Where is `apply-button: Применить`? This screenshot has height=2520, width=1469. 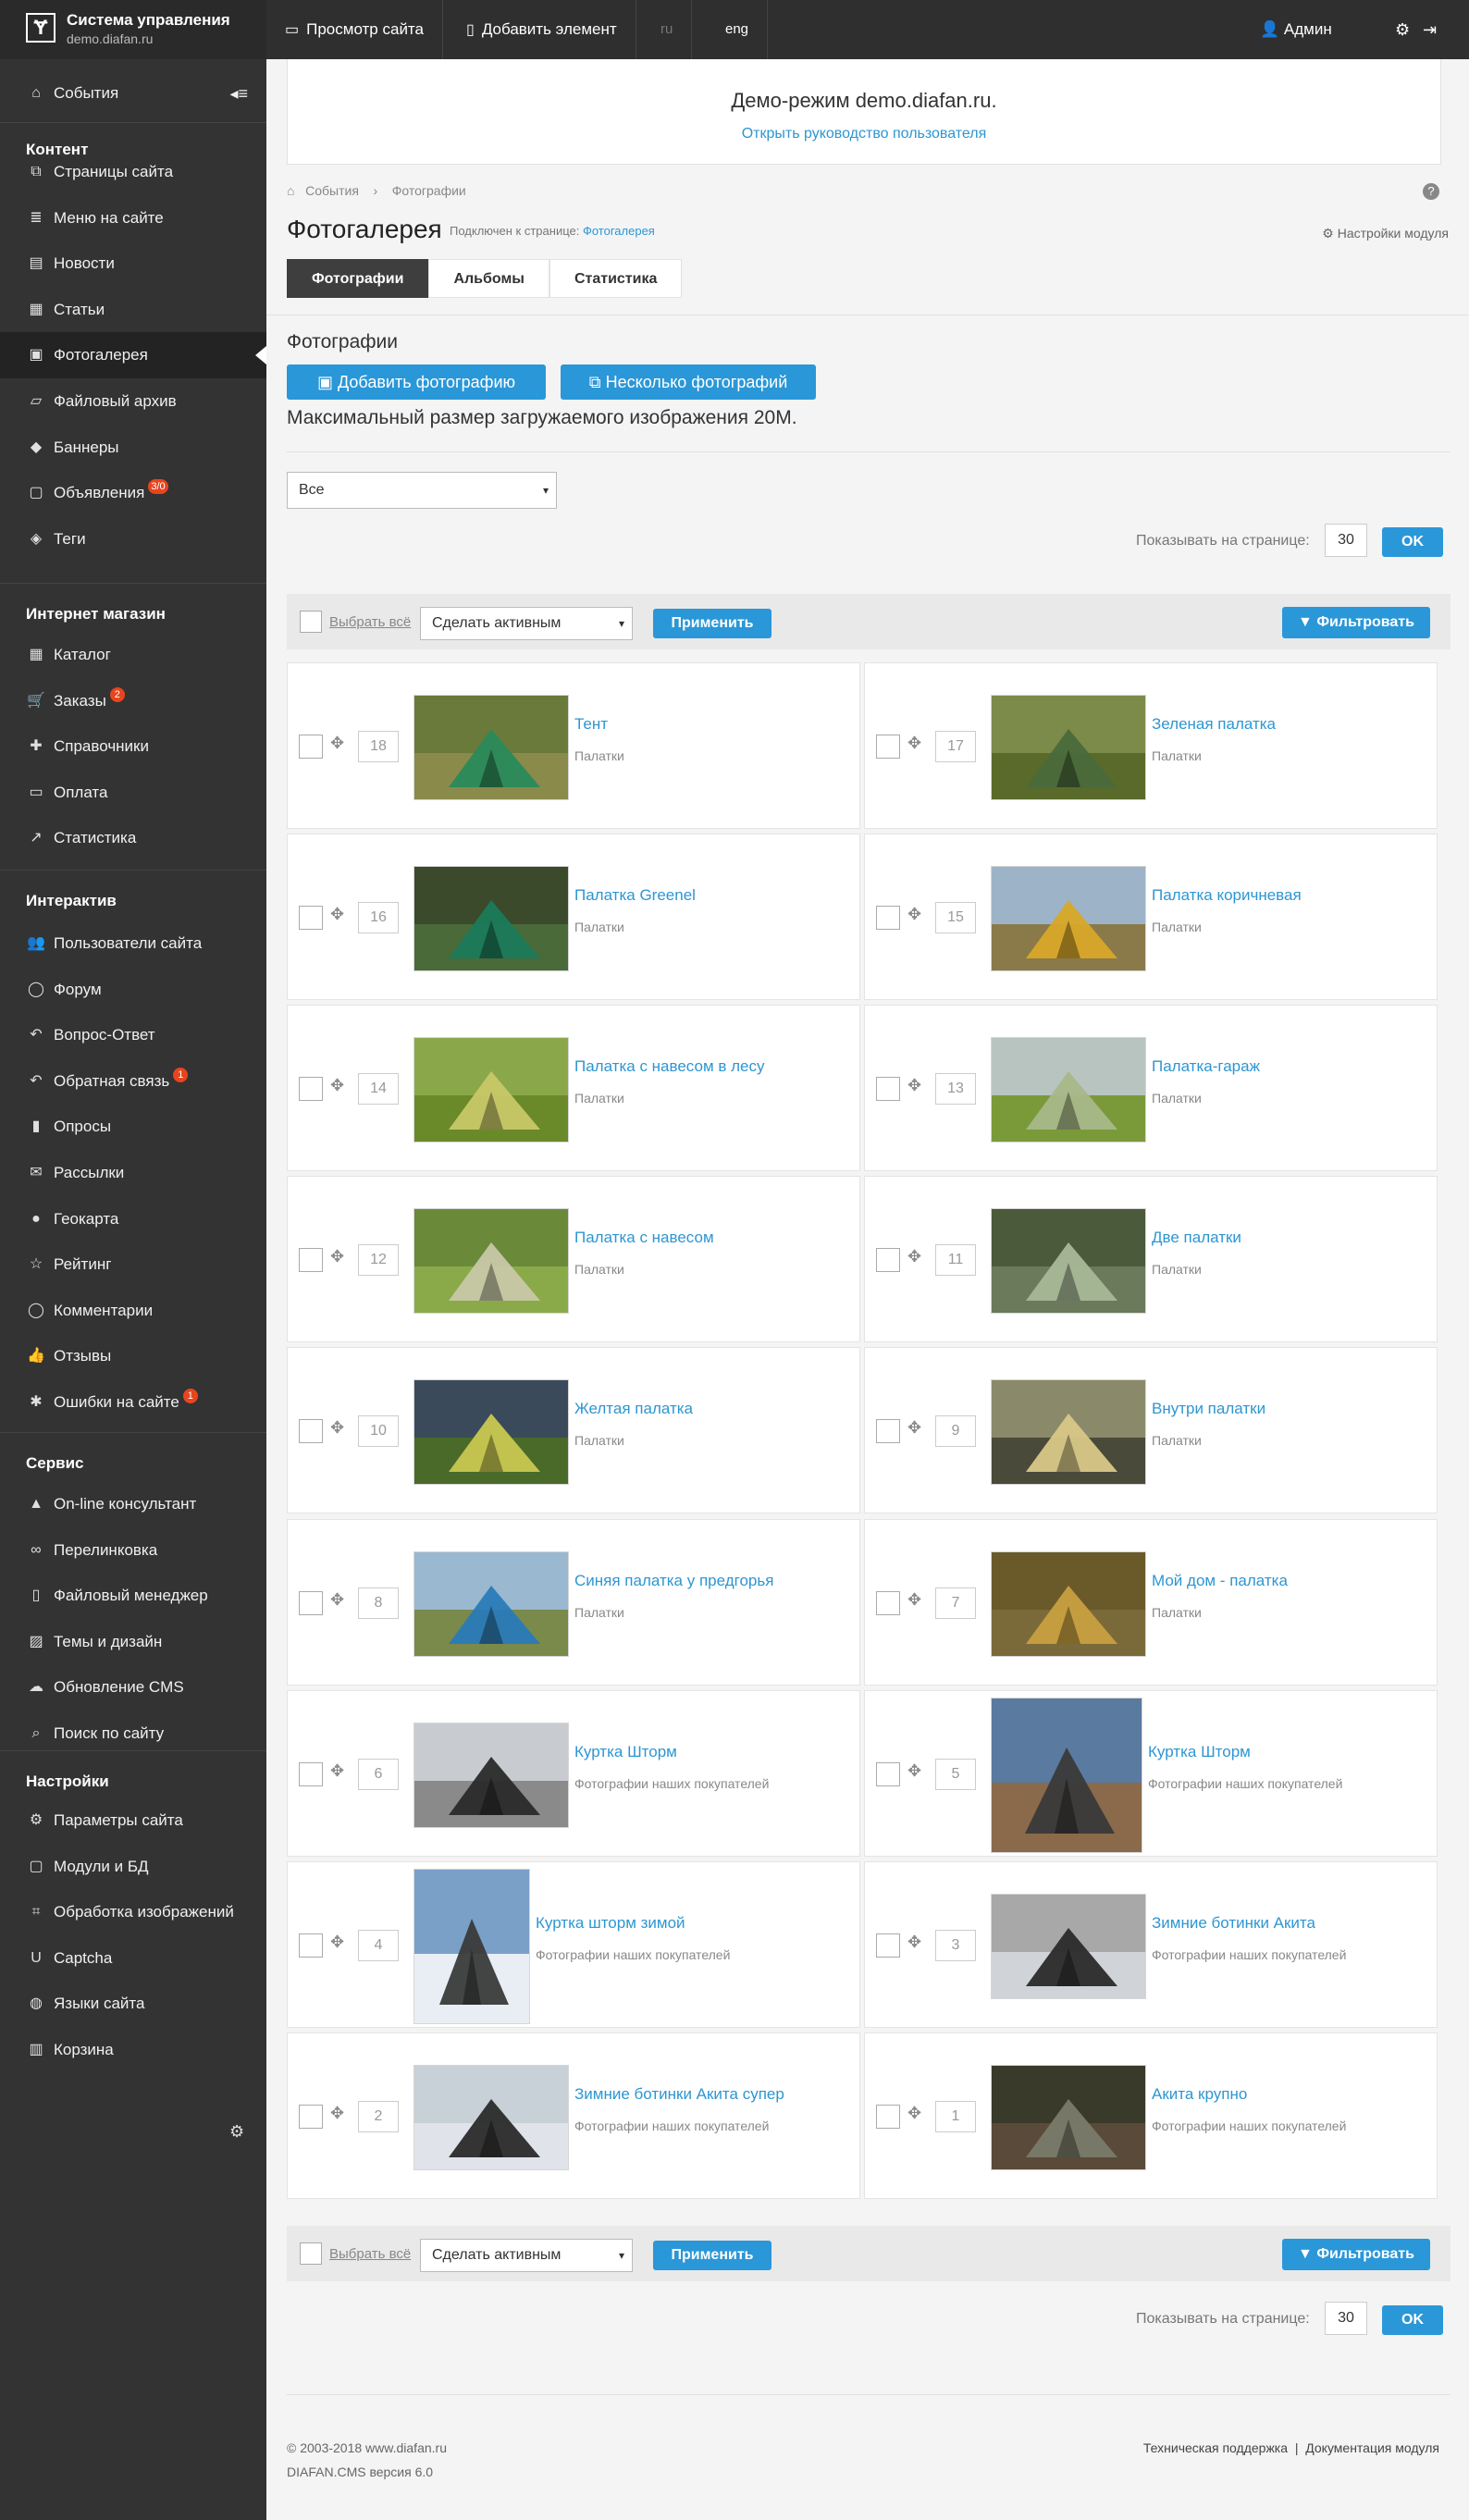
apply-button: Применить is located at coordinates (712, 2255).